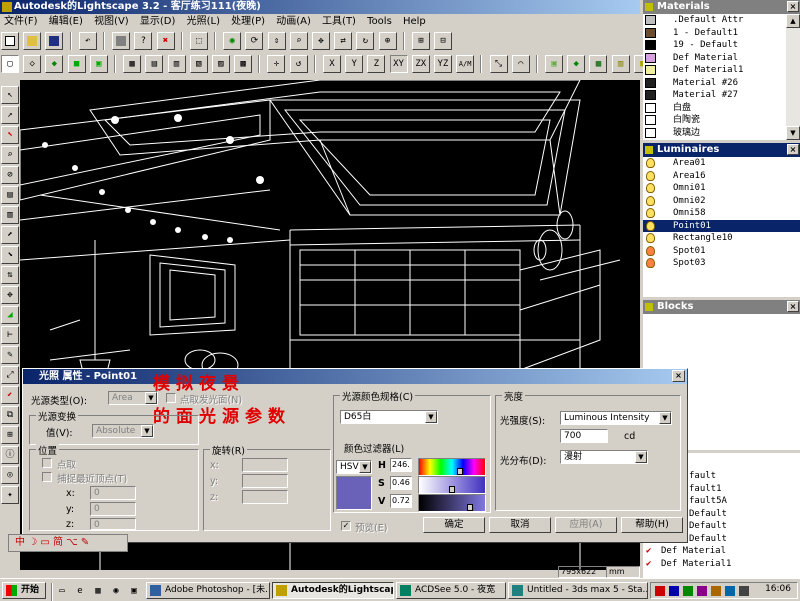  I want to click on solid-mode-icon: ◆, so click(54, 64).